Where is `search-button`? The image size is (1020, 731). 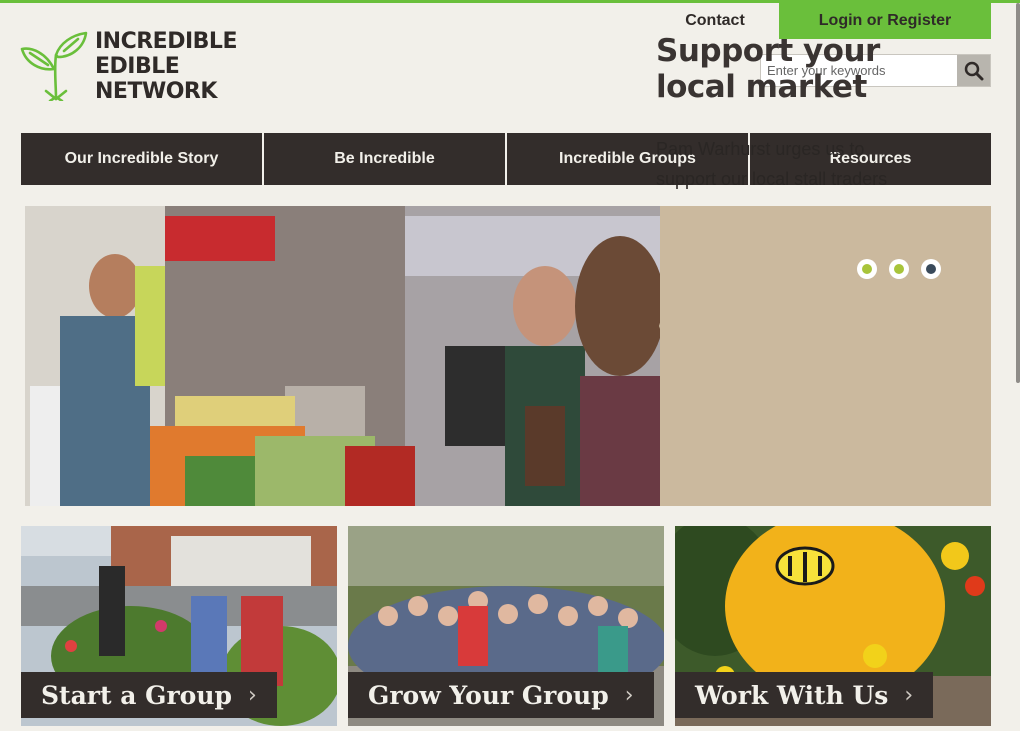 search-button is located at coordinates (973, 70).